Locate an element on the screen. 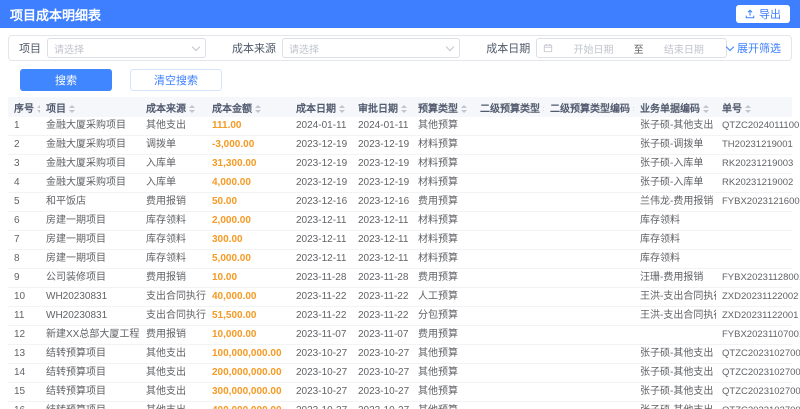 Image resolution: width=800 pixels, height=409 pixels. cell-doc_no: FYBX20231107001 is located at coordinates (758, 335).